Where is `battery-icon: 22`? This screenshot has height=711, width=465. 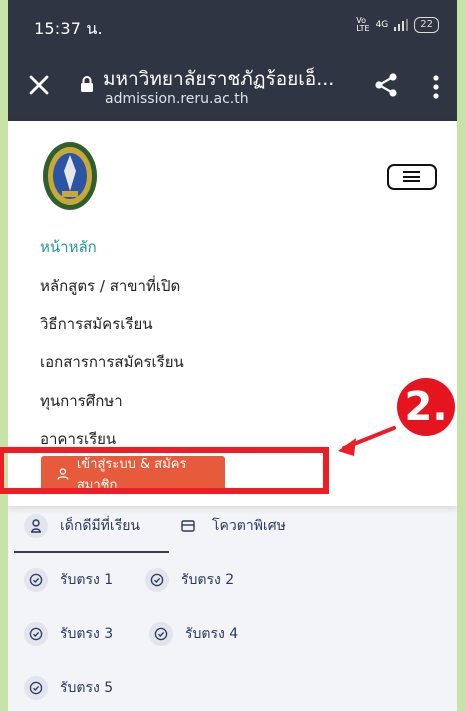 battery-icon: 22 is located at coordinates (426, 25).